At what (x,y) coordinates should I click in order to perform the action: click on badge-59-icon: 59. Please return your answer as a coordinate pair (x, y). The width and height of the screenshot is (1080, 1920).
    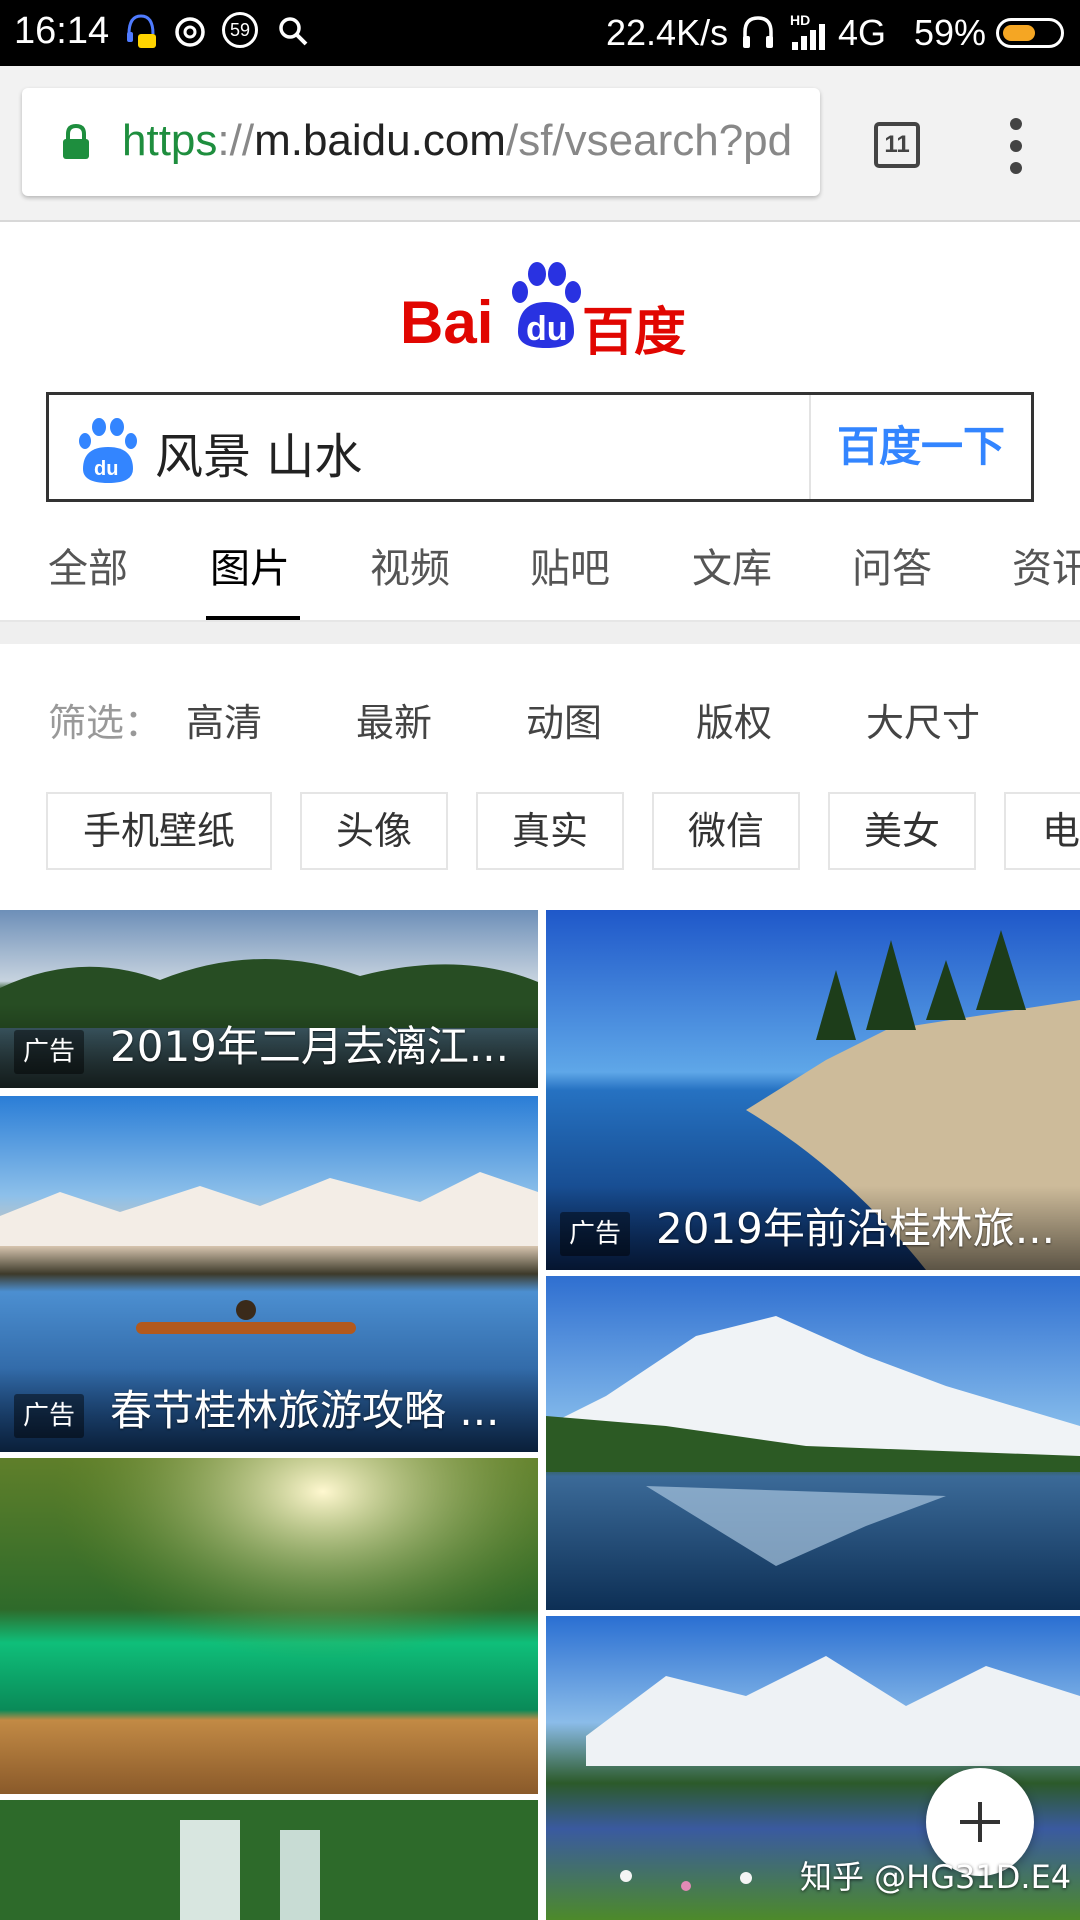
    Looking at the image, I should click on (240, 30).